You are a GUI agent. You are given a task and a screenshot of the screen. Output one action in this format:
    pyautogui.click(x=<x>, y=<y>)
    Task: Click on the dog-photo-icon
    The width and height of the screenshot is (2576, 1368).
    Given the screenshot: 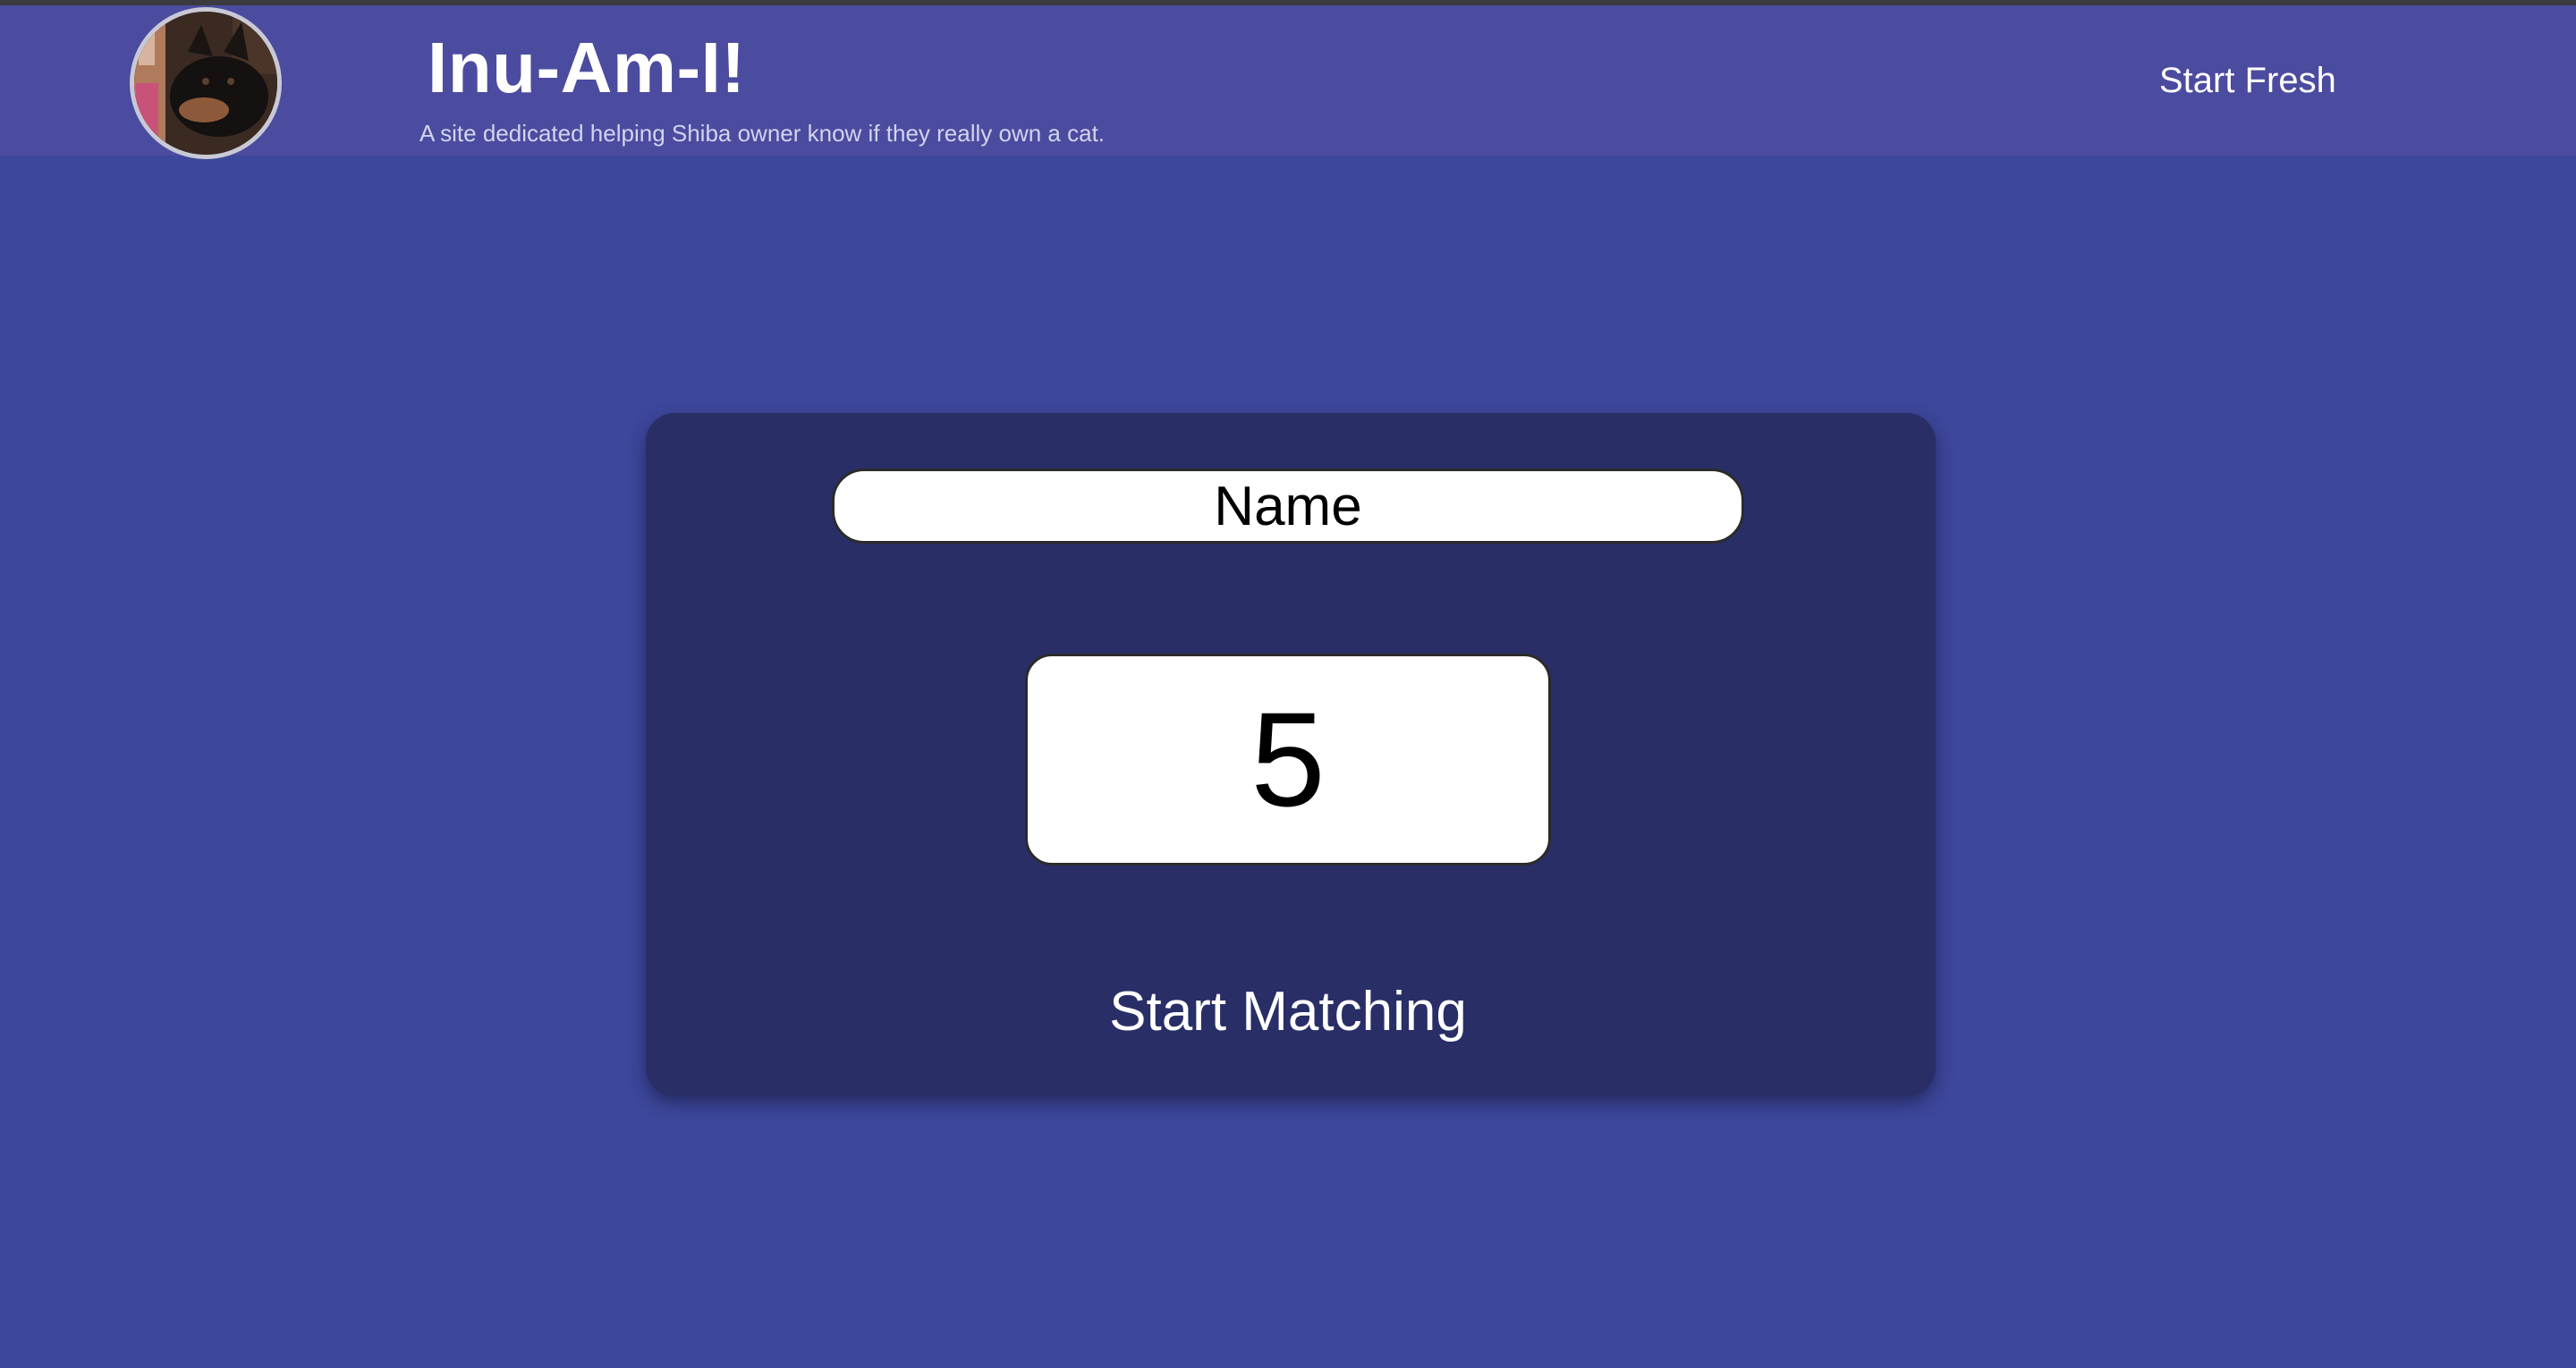 What is the action you would take?
    pyautogui.click(x=205, y=84)
    